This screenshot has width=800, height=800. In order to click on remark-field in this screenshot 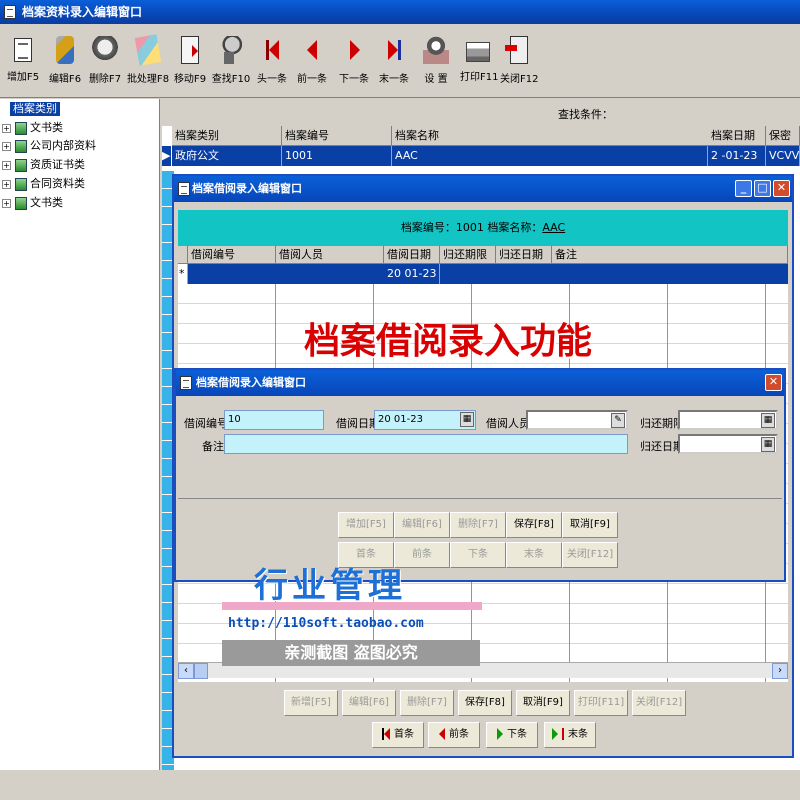, I will do `click(426, 444)`.